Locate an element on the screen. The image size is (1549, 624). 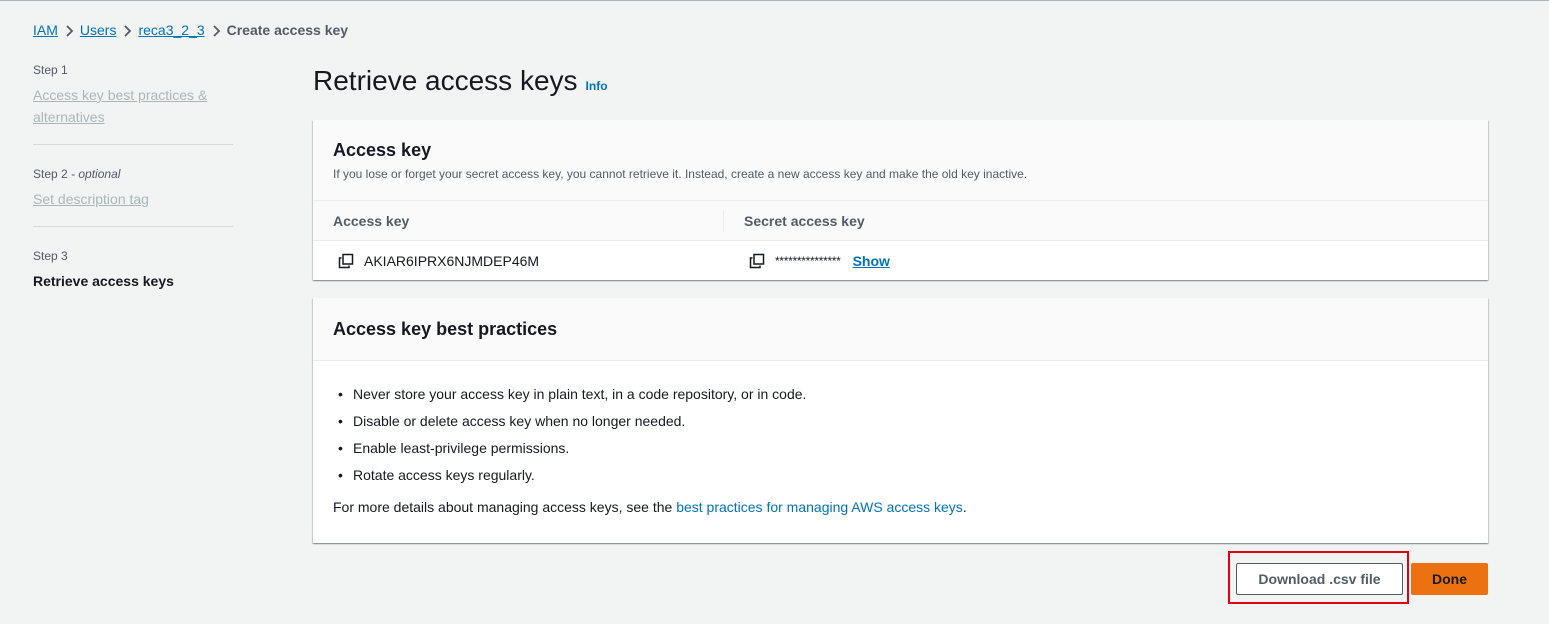
secret-key-cell: *************** Show is located at coordinates (807, 261).